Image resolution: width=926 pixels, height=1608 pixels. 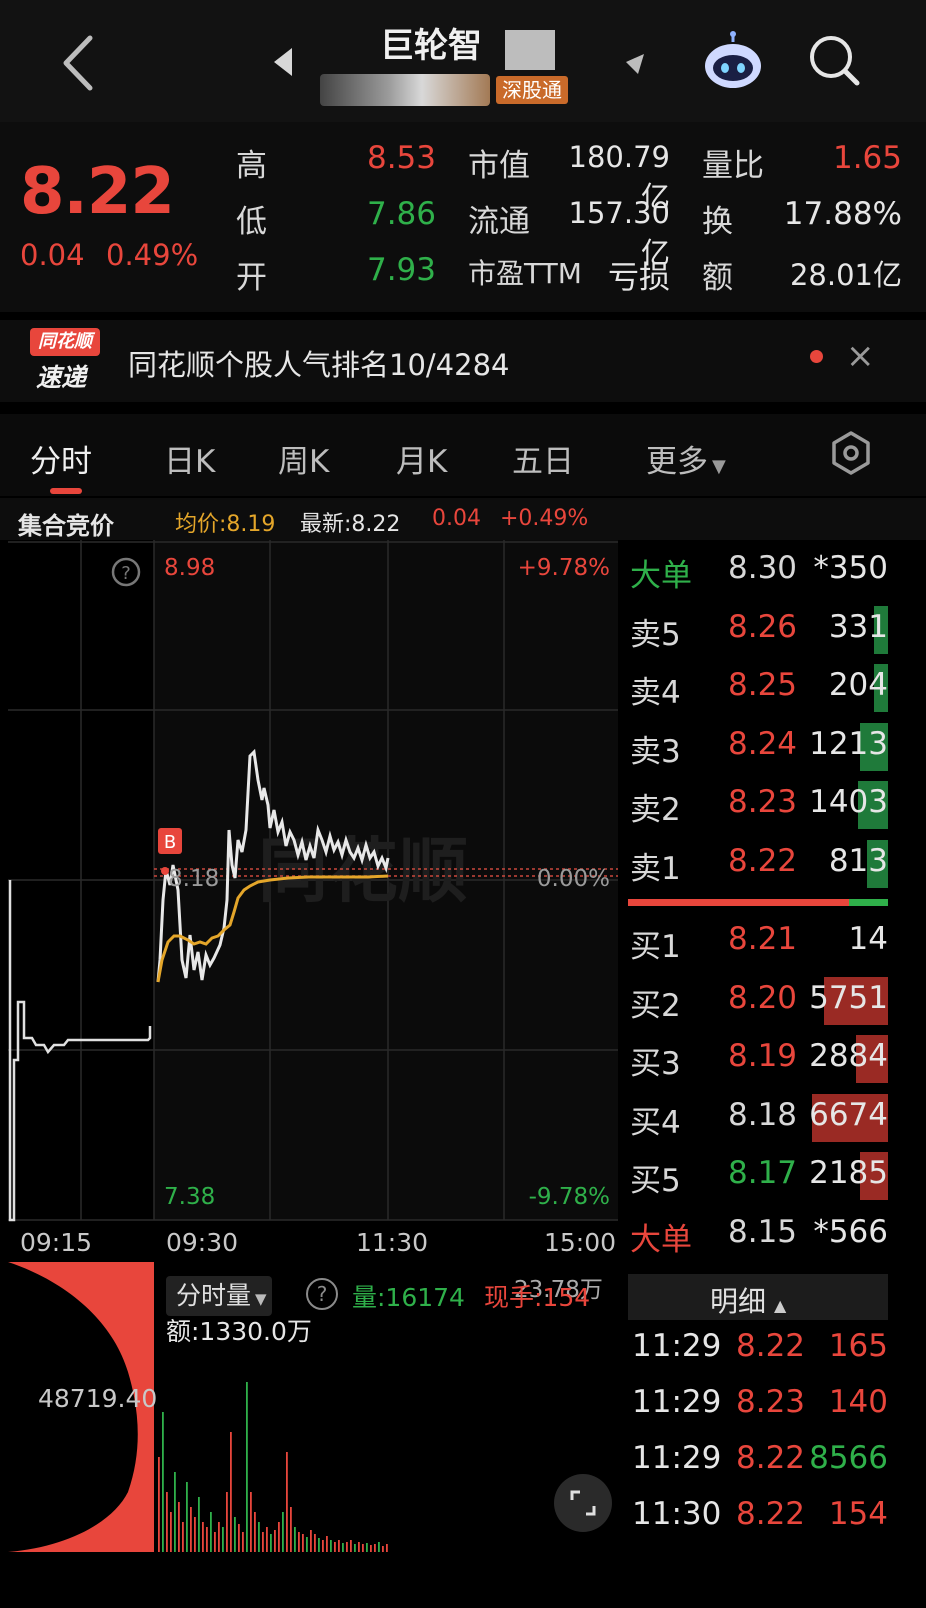 I want to click on y-ref-price: 8.18, so click(x=193, y=879).